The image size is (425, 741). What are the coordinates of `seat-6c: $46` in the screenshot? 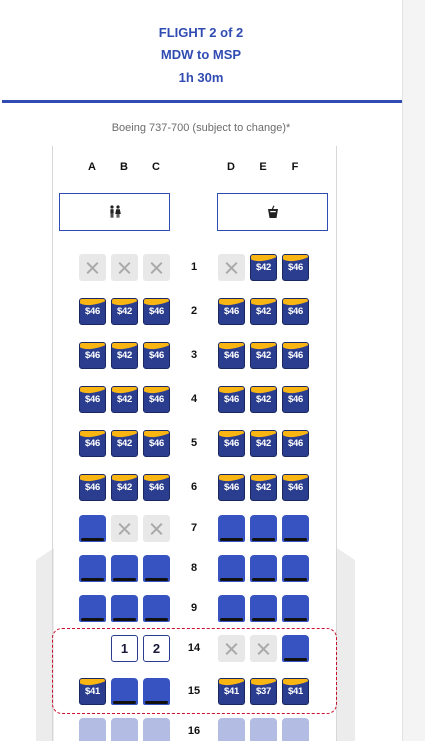 It's located at (156, 487).